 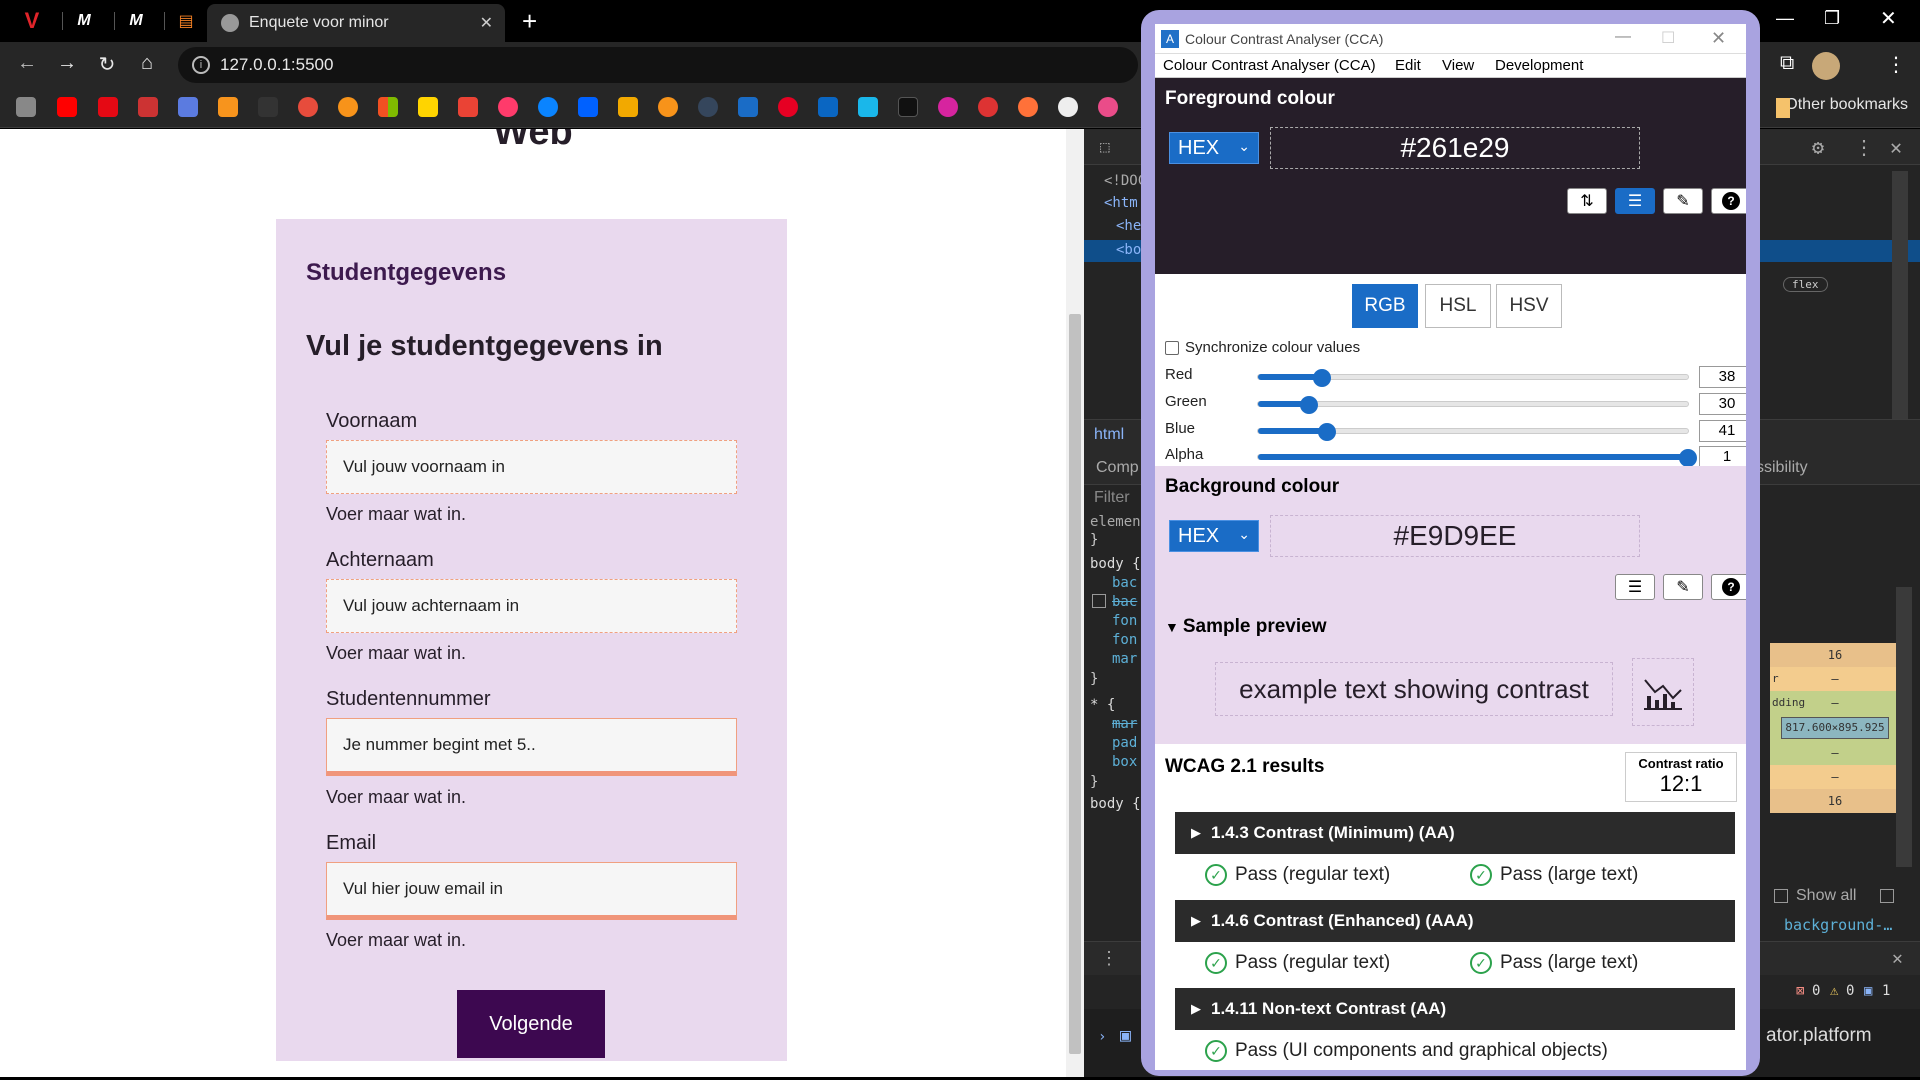 I want to click on stackoverflow-tab-icon: ▤, so click(x=186, y=21).